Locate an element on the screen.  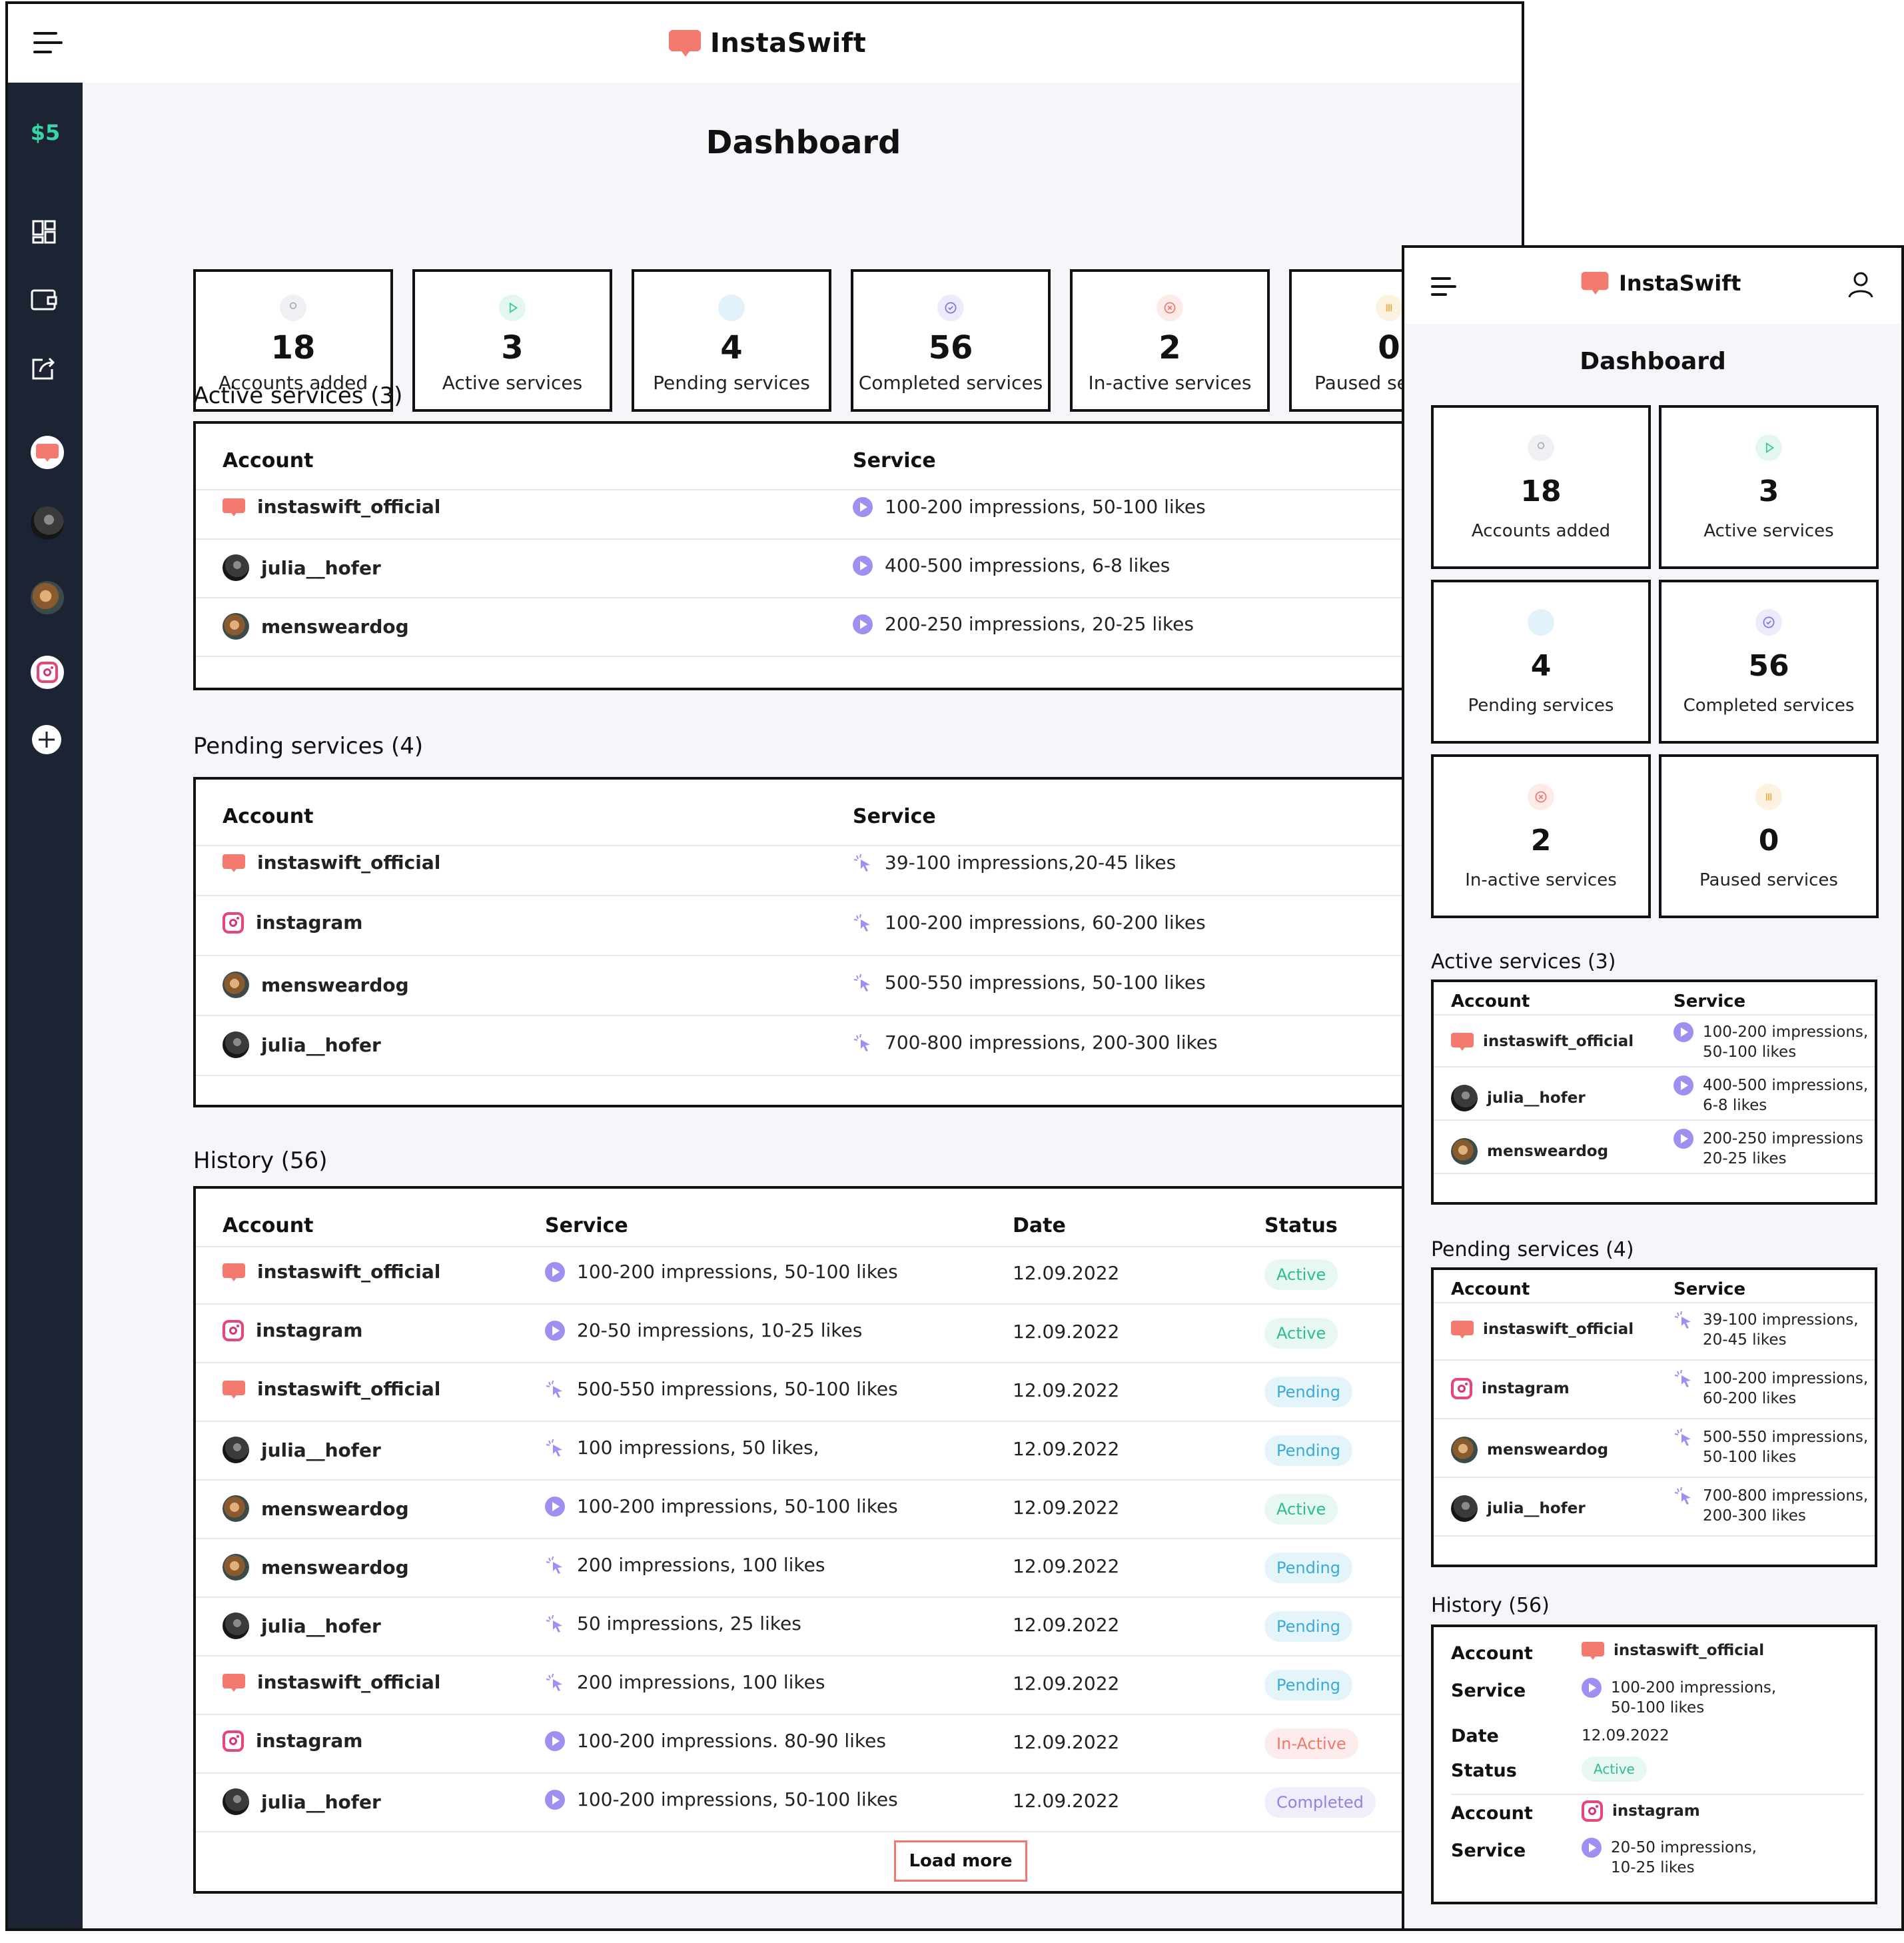
service-cell: 200 impressions, 100 likes is located at coordinates (685, 1682).